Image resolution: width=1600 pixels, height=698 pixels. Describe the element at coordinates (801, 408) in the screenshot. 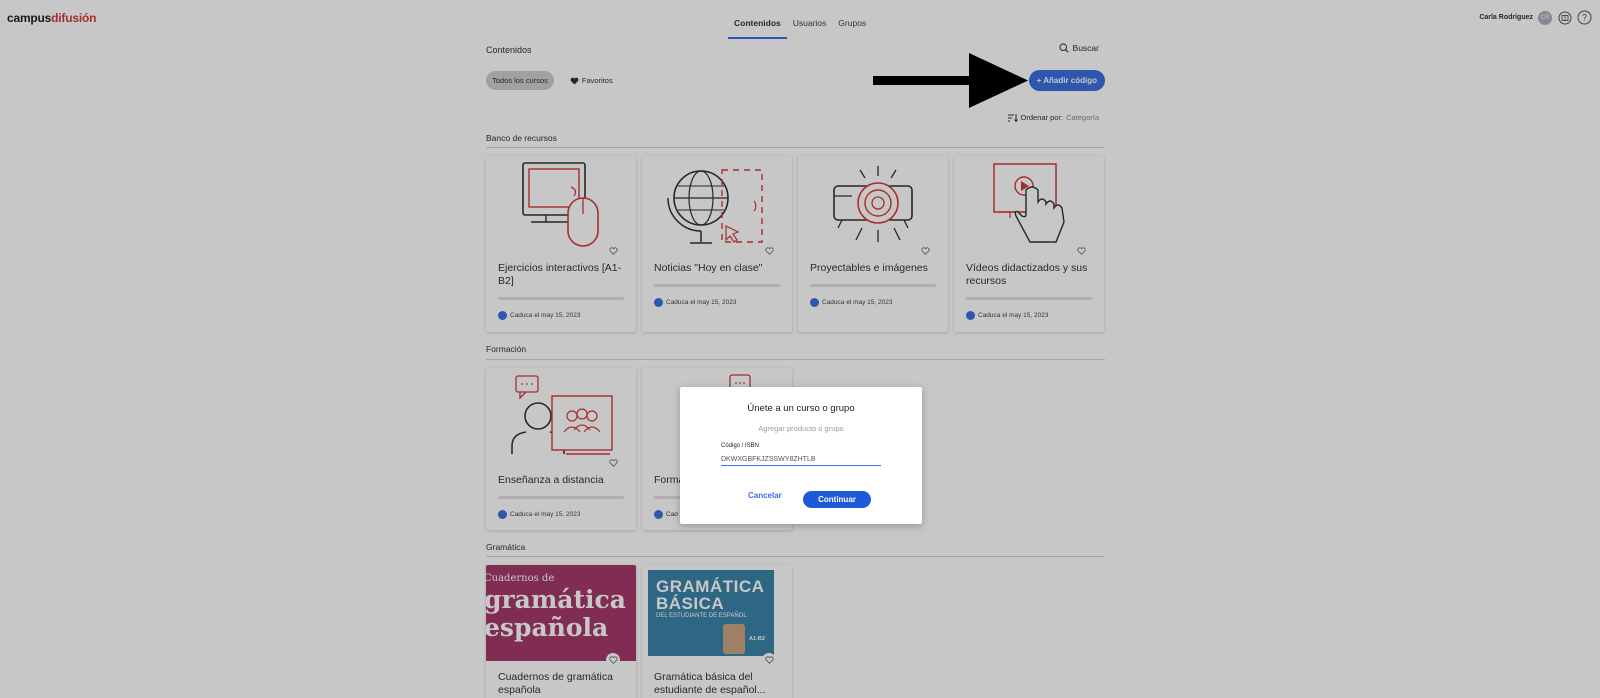

I see `dialog-title: Únete a un curso o grupo` at that location.